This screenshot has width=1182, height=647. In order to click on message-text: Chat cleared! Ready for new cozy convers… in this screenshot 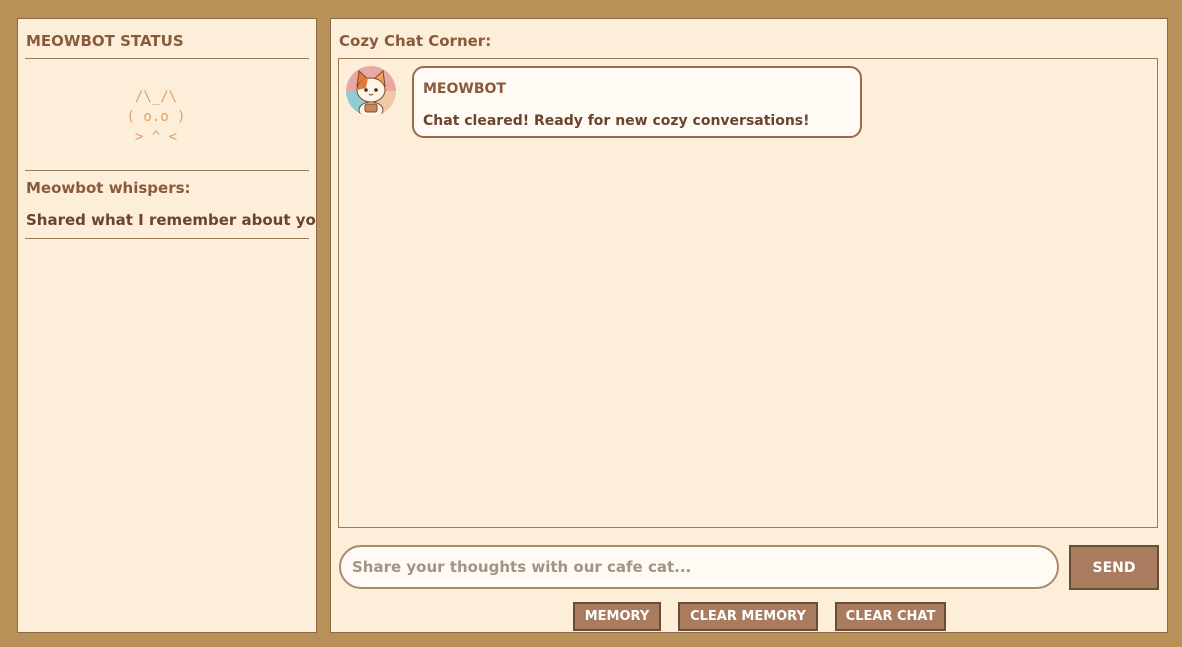, I will do `click(616, 121)`.